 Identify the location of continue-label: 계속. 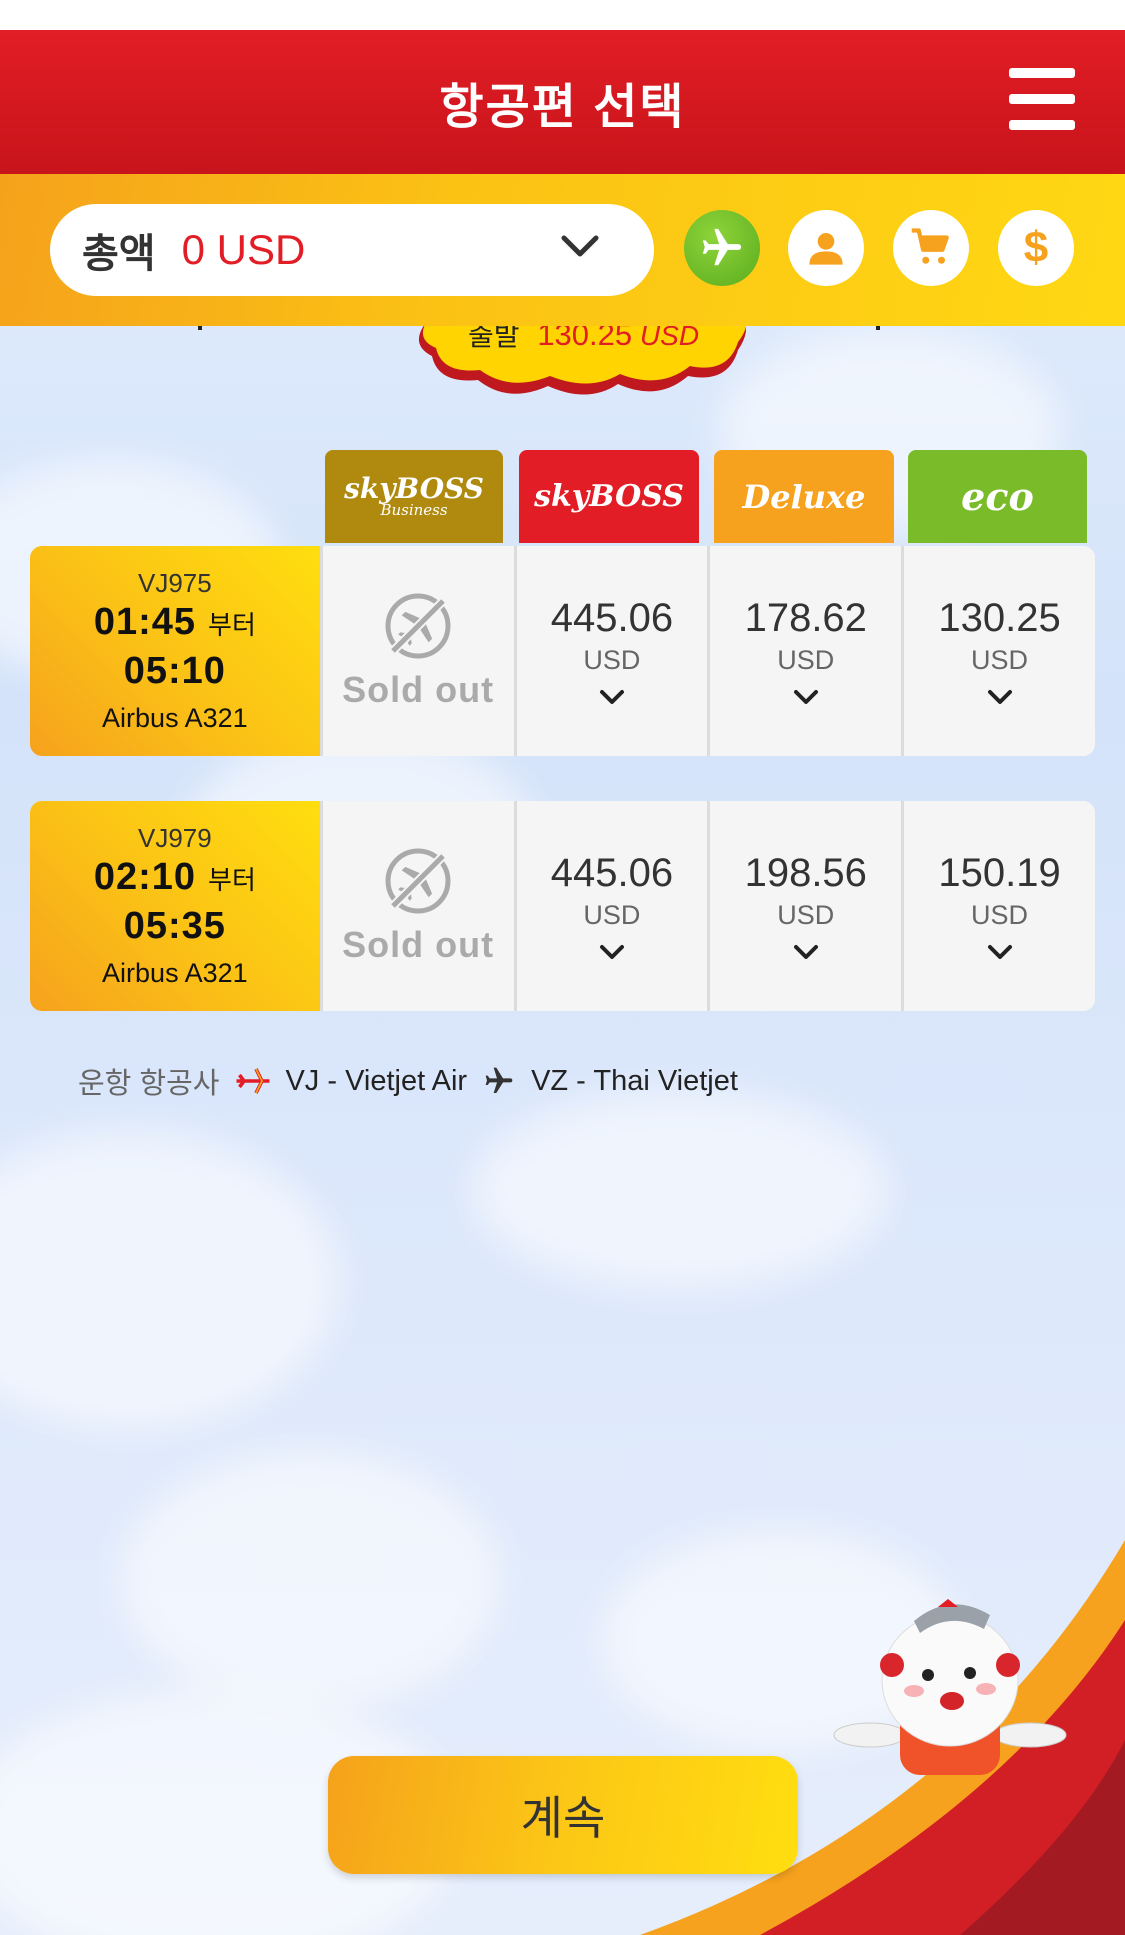
(563, 1818).